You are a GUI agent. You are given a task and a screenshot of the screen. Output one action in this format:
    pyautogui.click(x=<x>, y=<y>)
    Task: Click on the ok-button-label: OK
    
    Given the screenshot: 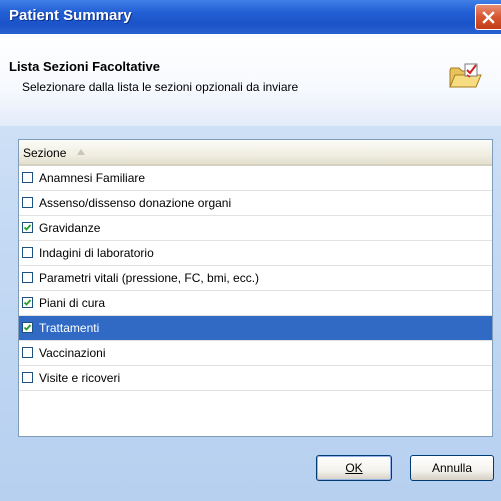 What is the action you would take?
    pyautogui.click(x=354, y=468)
    